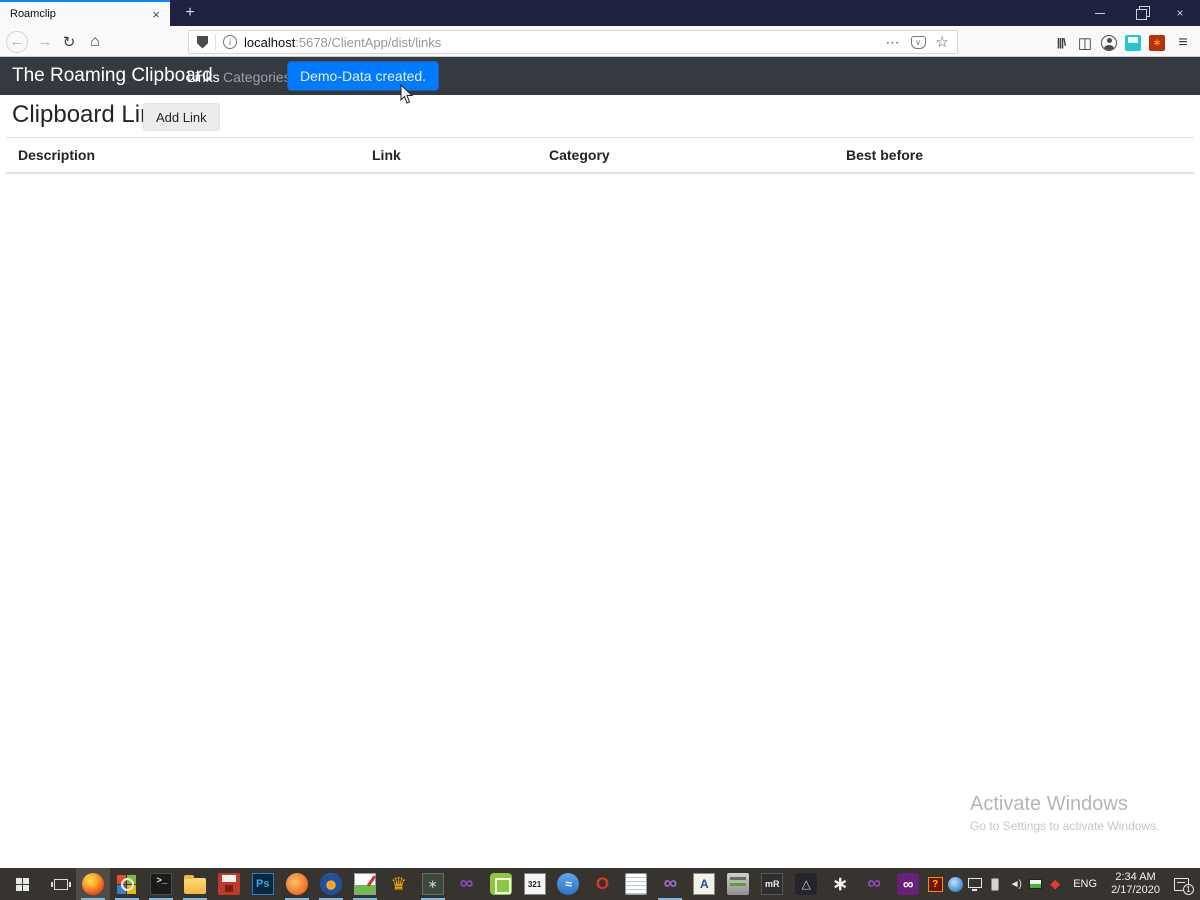 Image resolution: width=1200 pixels, height=900 pixels. I want to click on visual-studio-infinity-icon: ∞, so click(466, 883).